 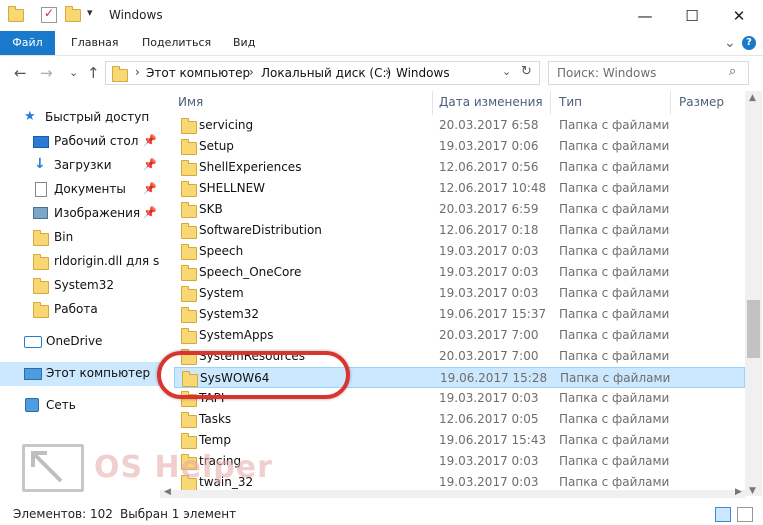 What do you see at coordinates (570, 102) in the screenshot?
I see `column-header-type: Тип` at bounding box center [570, 102].